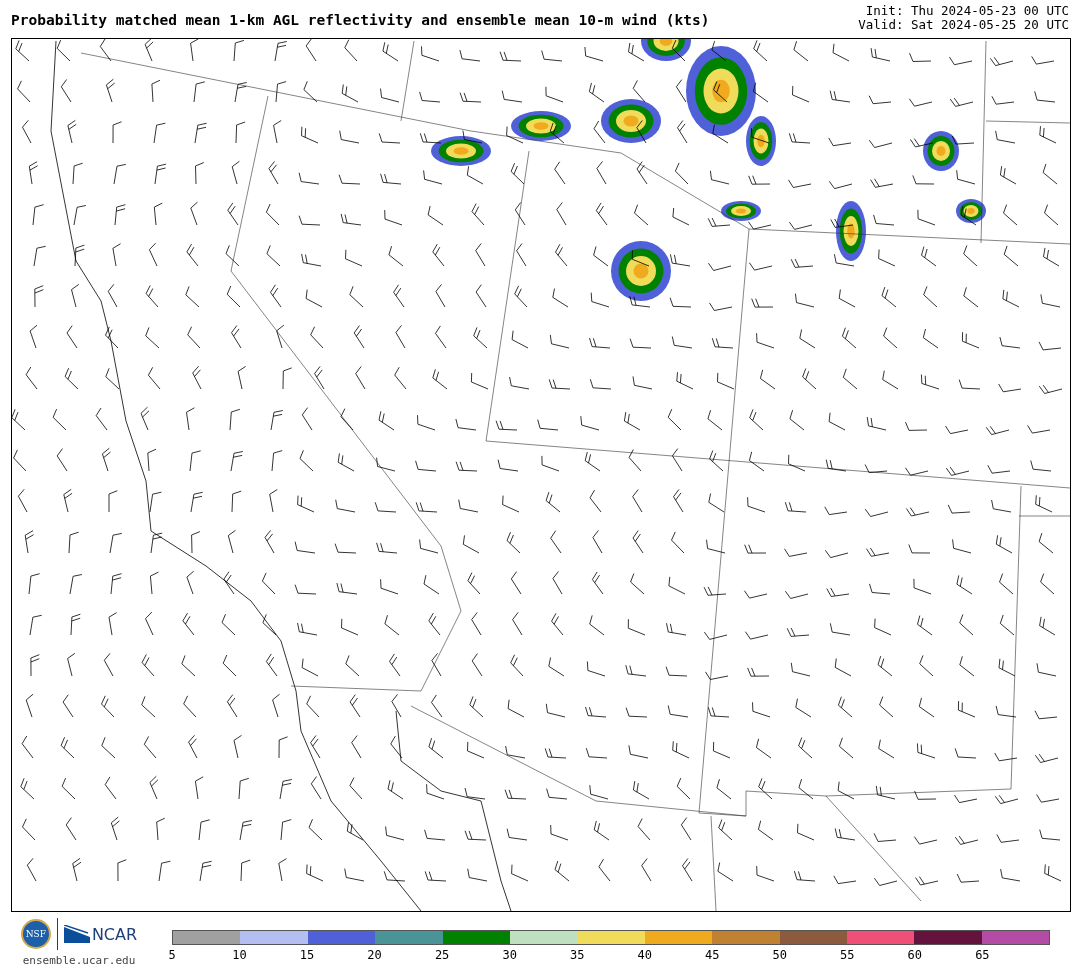 The width and height of the screenshot is (1080, 973). Describe the element at coordinates (577, 955) in the screenshot. I see `colorbar-tick-label: 35` at that location.